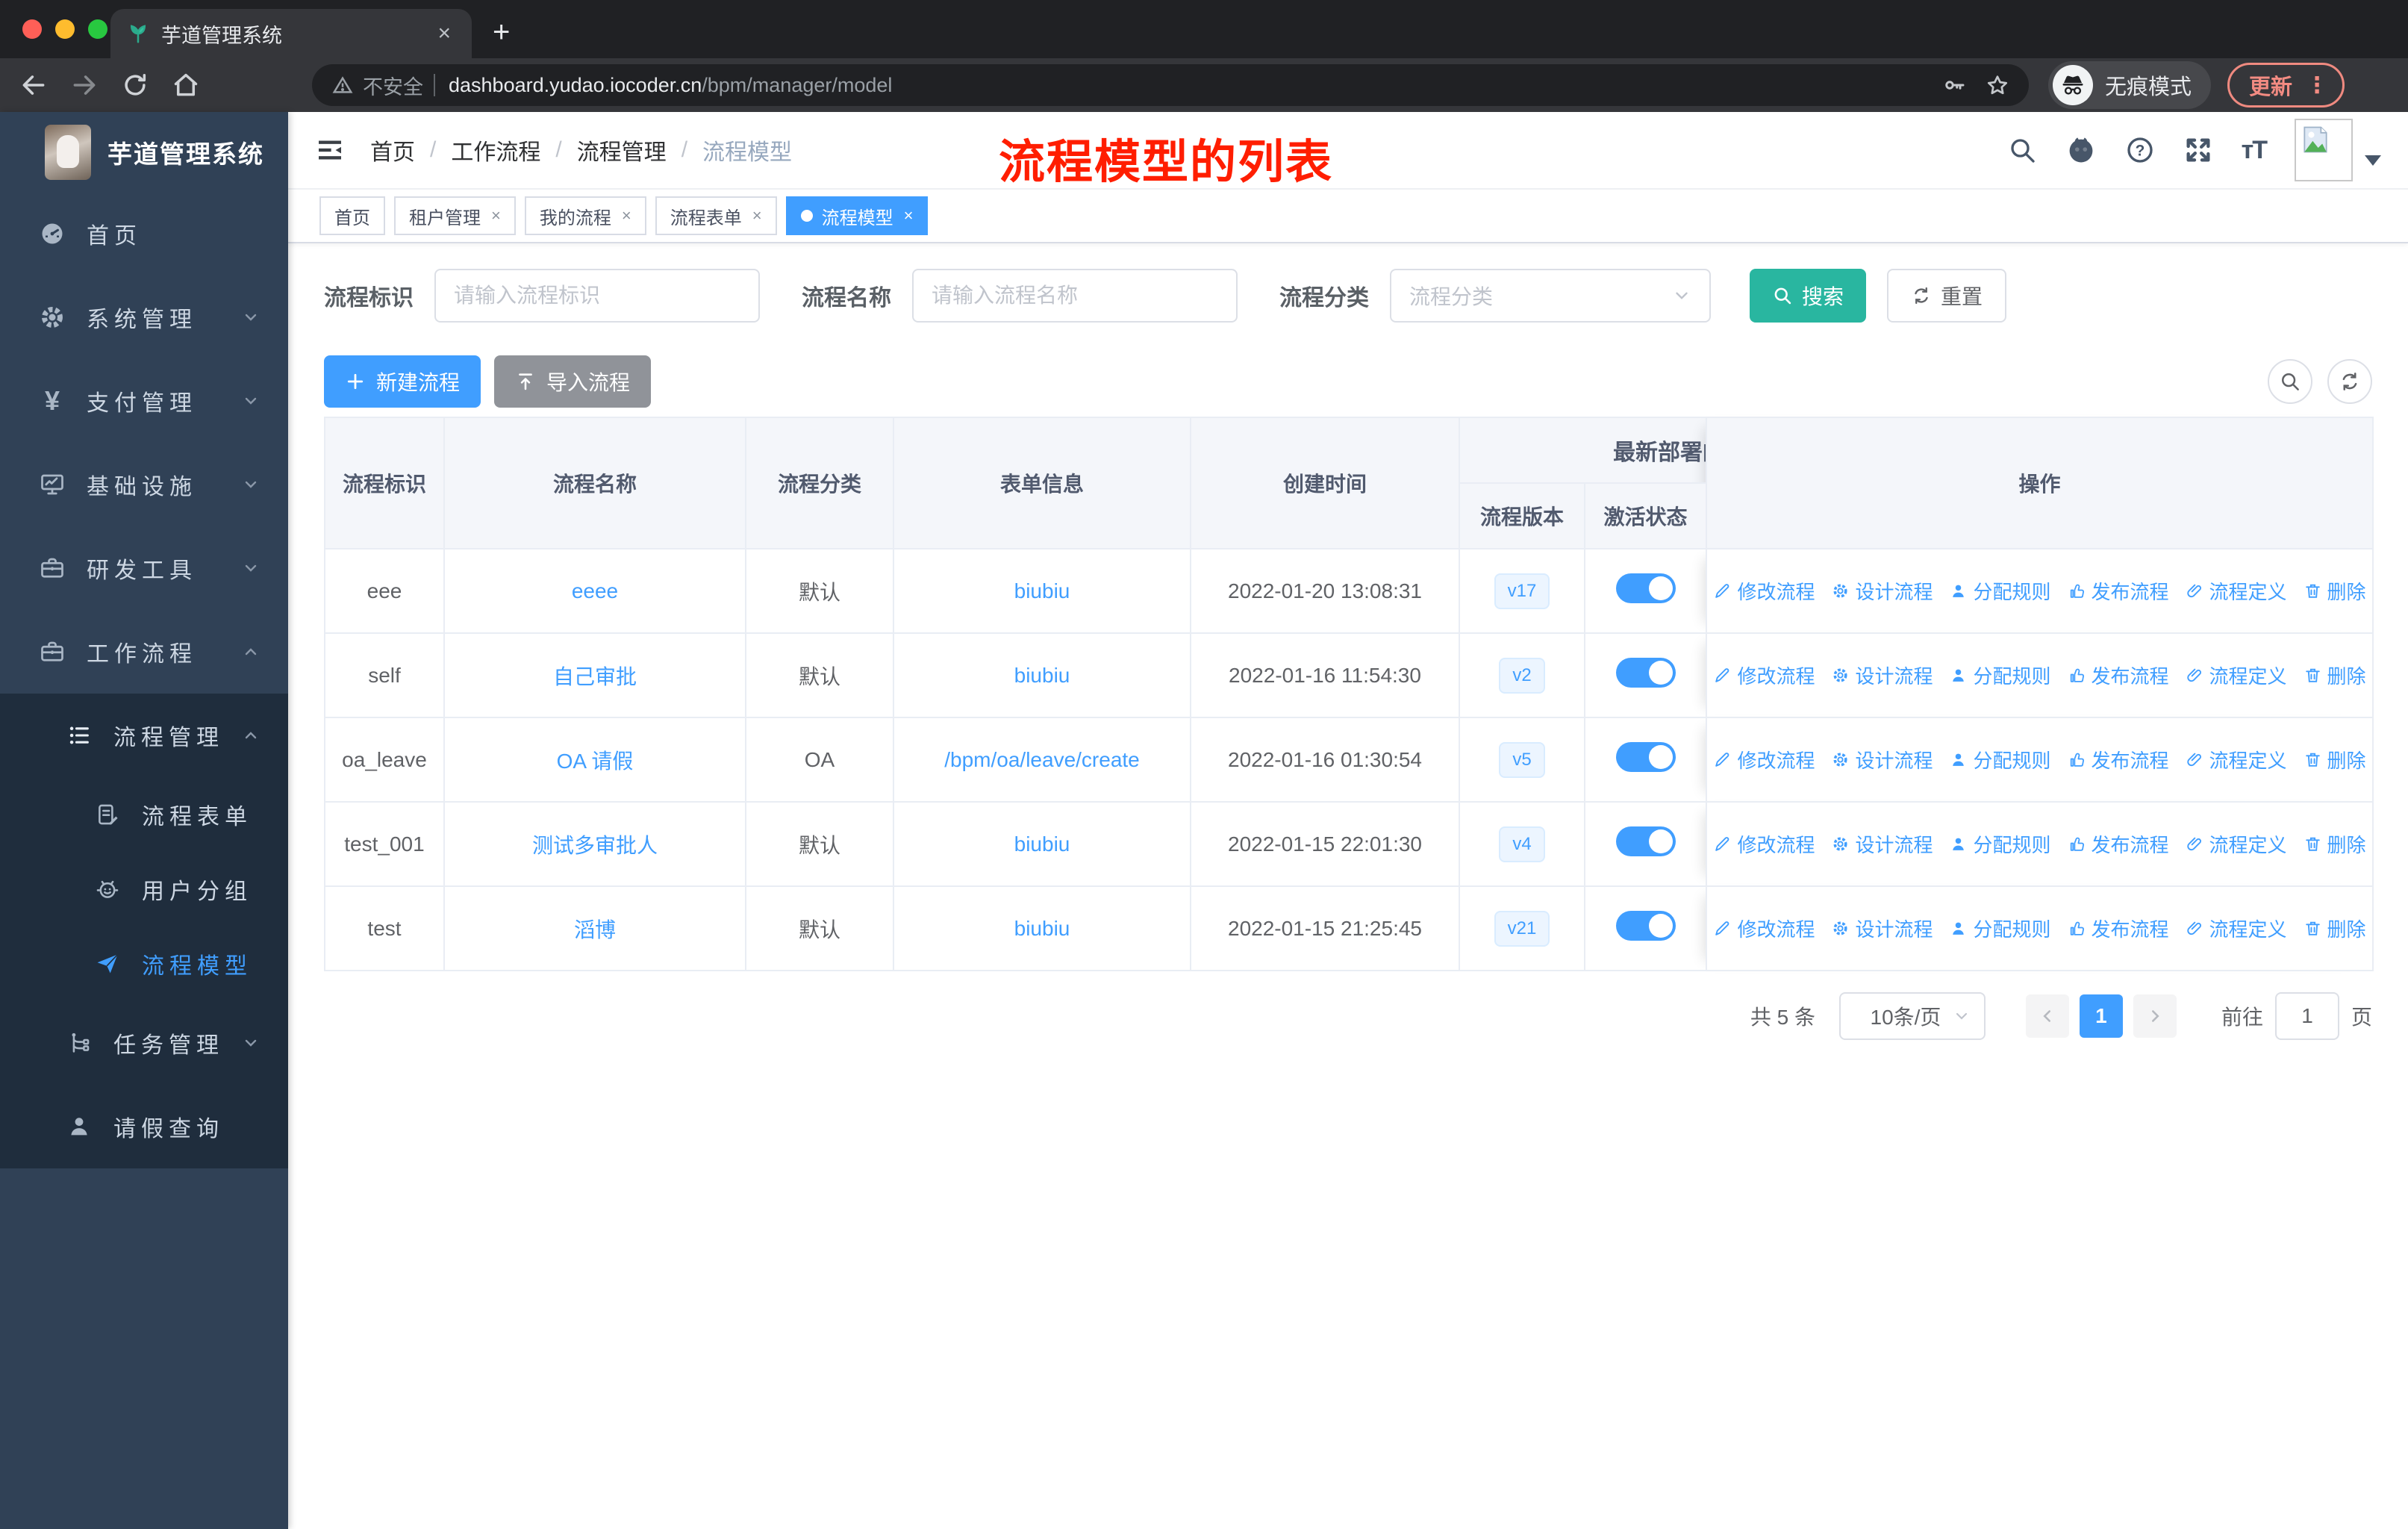  Describe the element at coordinates (352, 215) in the screenshot. I see `tag-home: 首页` at that location.